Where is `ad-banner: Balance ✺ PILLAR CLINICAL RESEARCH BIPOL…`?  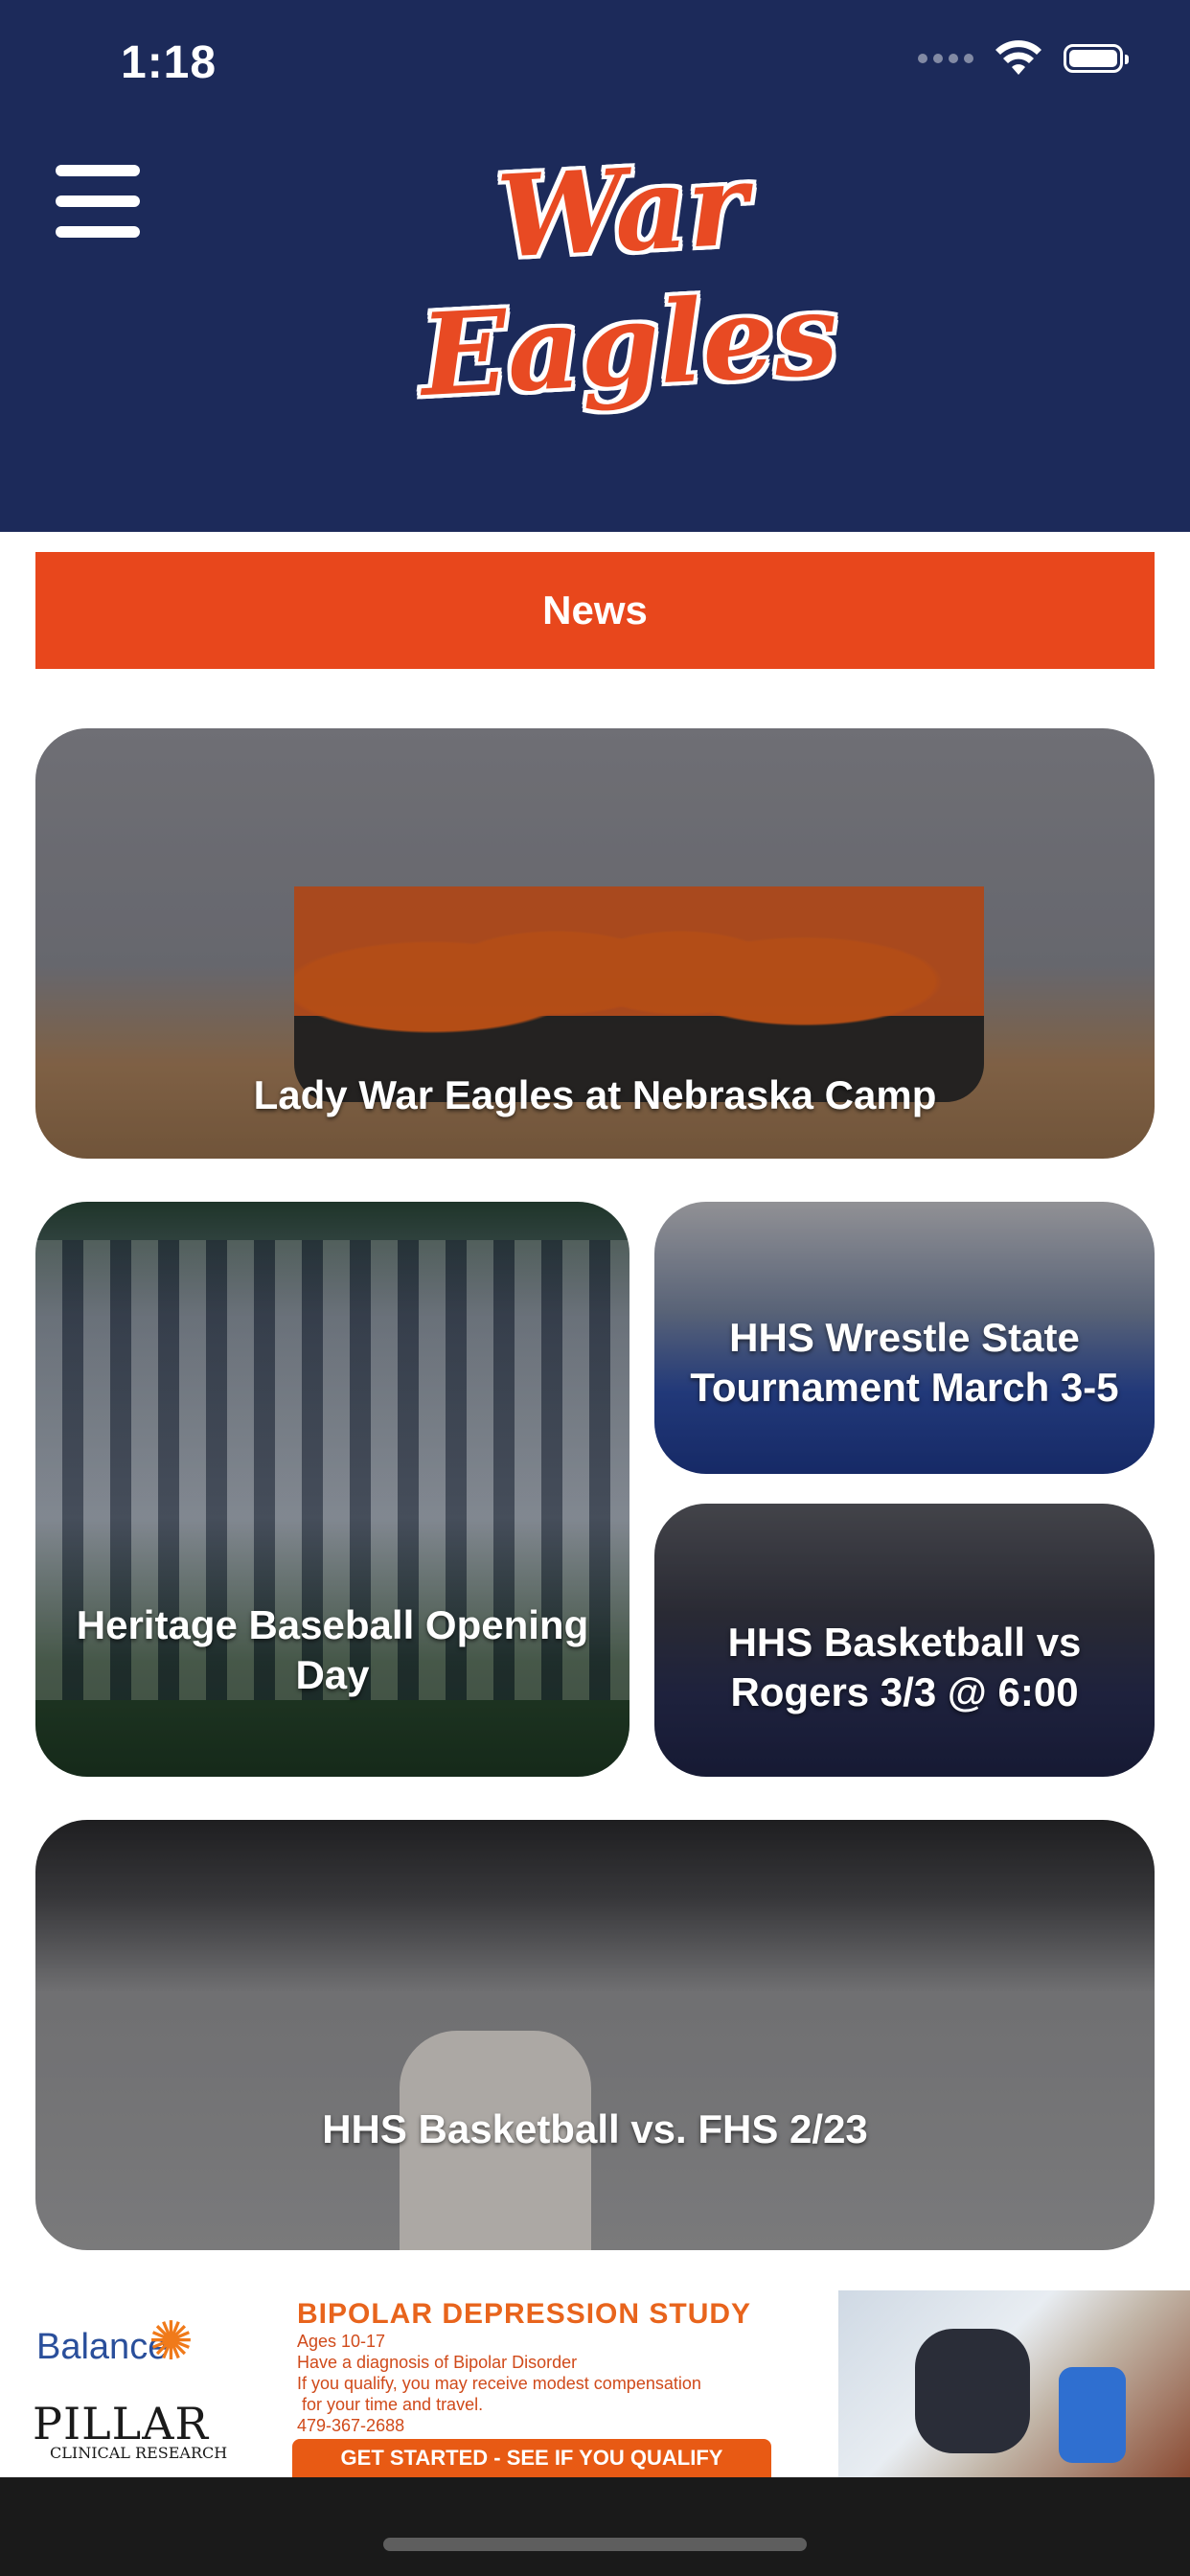 ad-banner: Balance ✺ PILLAR CLINICAL RESEARCH BIPOL… is located at coordinates (595, 2383).